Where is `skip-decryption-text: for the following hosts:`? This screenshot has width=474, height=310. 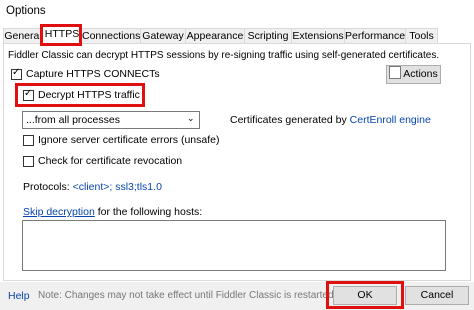
skip-decryption-text: for the following hosts: is located at coordinates (148, 212).